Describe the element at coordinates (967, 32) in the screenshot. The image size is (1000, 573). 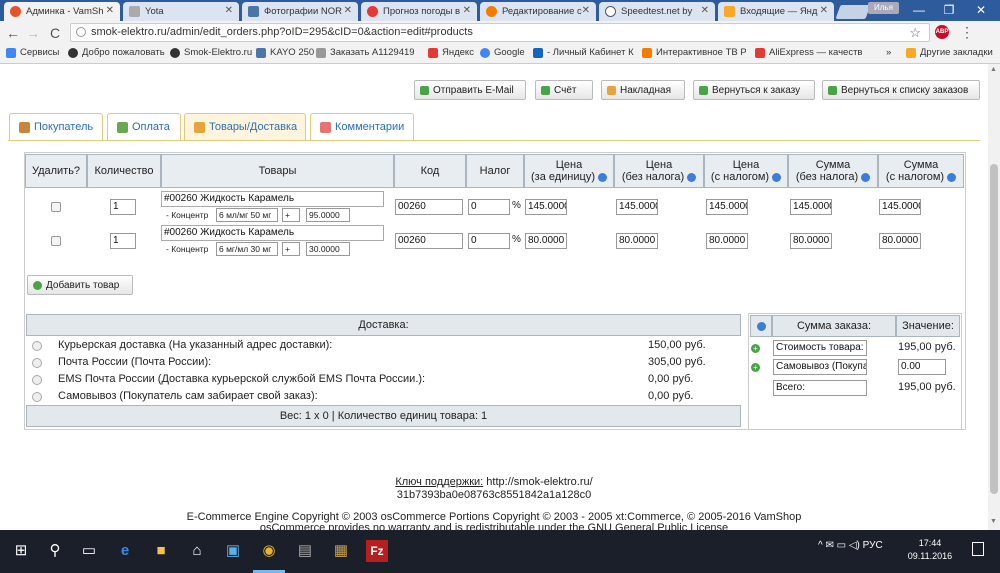
I see `chrome-menu-icon: ⋮` at that location.